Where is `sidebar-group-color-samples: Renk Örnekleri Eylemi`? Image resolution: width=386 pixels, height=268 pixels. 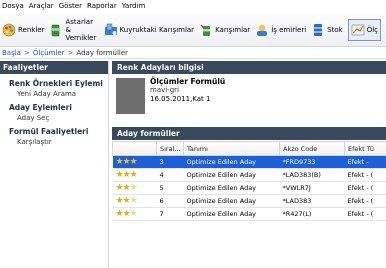 sidebar-group-color-samples: Renk Örnekleri Eylemi is located at coordinates (56, 83).